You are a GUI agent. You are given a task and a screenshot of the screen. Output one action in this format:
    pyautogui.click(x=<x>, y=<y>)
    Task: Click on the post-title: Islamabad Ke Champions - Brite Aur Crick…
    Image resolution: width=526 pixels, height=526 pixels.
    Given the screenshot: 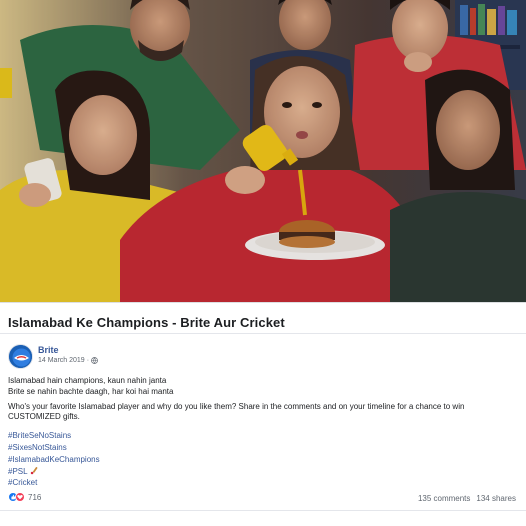 What is the action you would take?
    pyautogui.click(x=146, y=322)
    